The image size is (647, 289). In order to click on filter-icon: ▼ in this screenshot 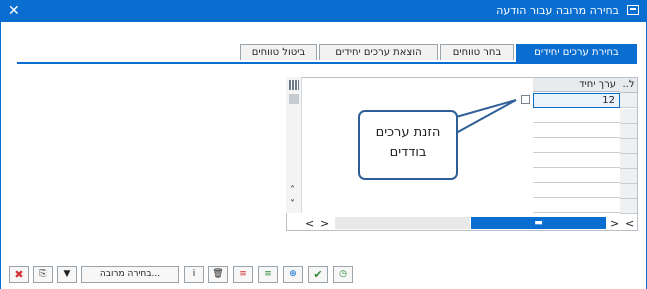, I will do `click(67, 274)`.